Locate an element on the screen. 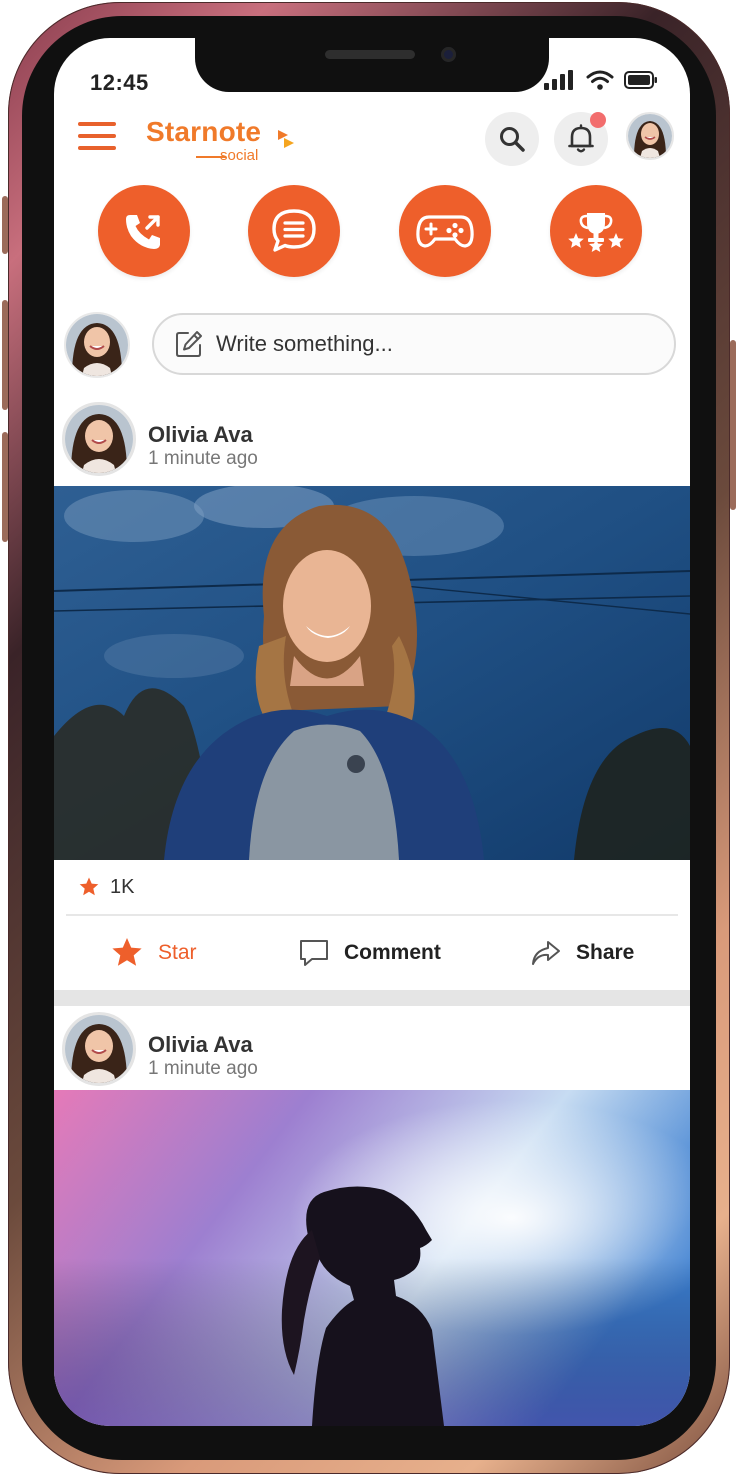 This screenshot has height=1478, width=738. status-icons is located at coordinates (601, 80).